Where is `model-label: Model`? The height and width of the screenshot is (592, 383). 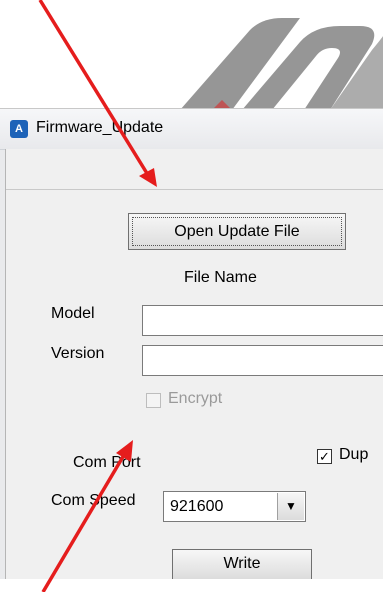
model-label: Model is located at coordinates (73, 313).